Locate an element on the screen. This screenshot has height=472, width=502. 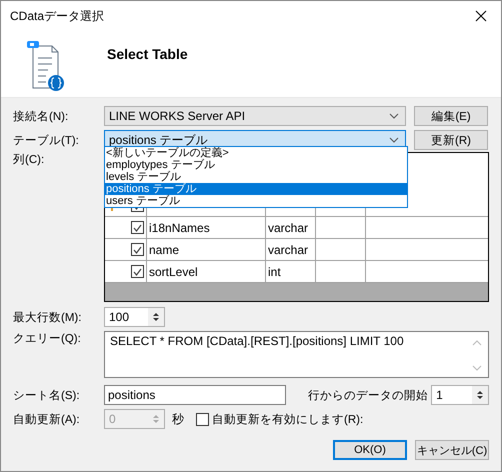
dropdown-option: positions テーブル is located at coordinates (256, 189).